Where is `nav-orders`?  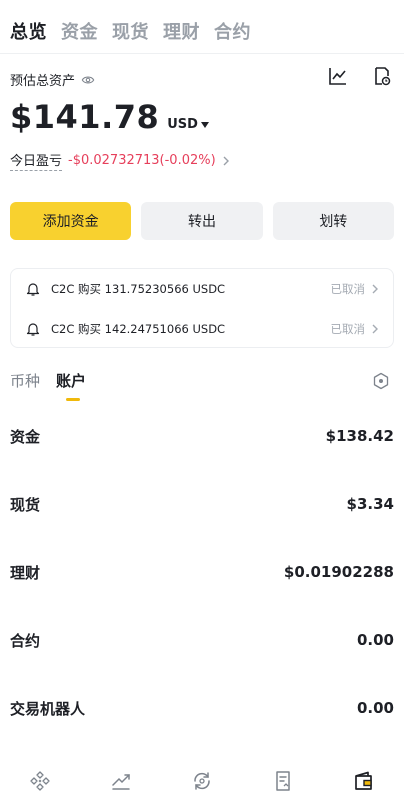
nav-orders is located at coordinates (283, 781).